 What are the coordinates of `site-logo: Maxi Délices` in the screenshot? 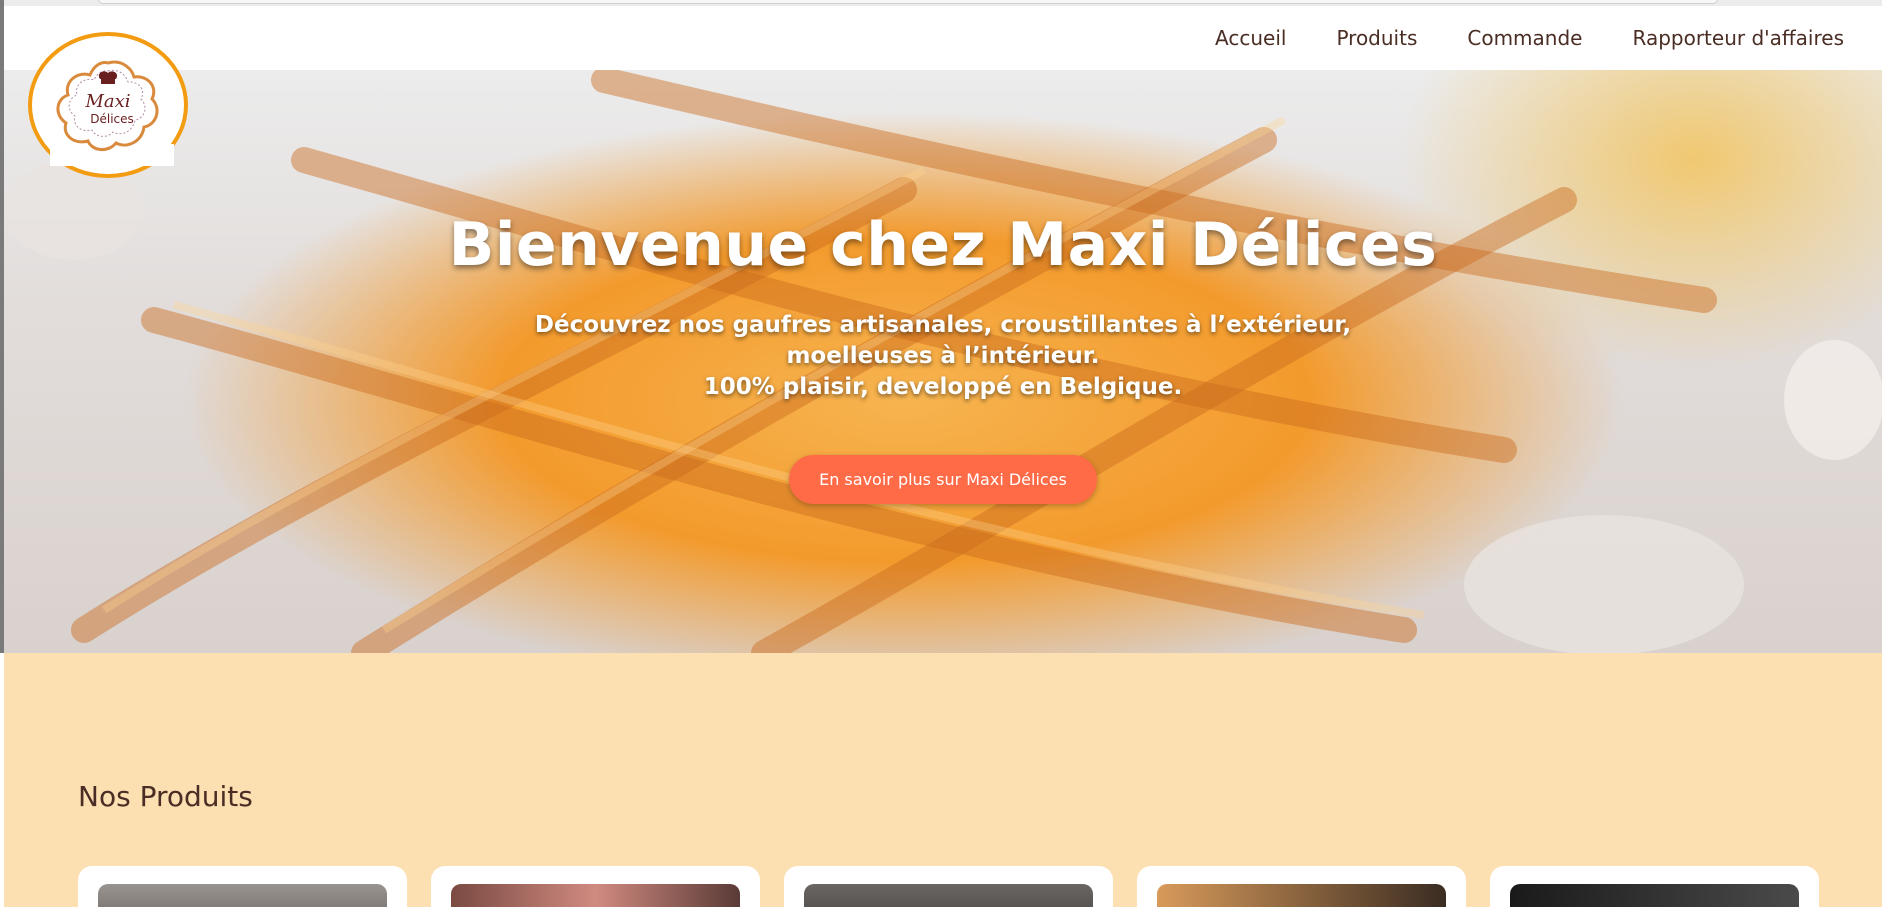 It's located at (108, 105).